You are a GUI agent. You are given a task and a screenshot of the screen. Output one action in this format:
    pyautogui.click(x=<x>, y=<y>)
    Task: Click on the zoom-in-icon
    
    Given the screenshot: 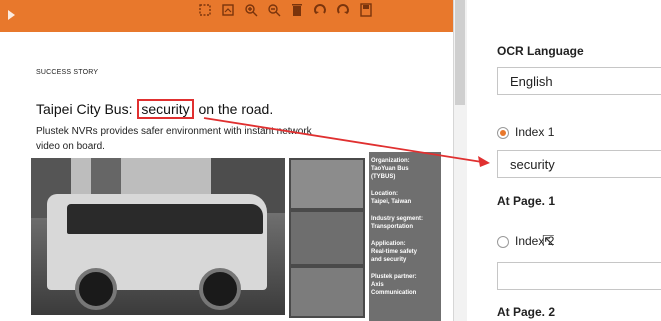 What is the action you would take?
    pyautogui.click(x=251, y=10)
    